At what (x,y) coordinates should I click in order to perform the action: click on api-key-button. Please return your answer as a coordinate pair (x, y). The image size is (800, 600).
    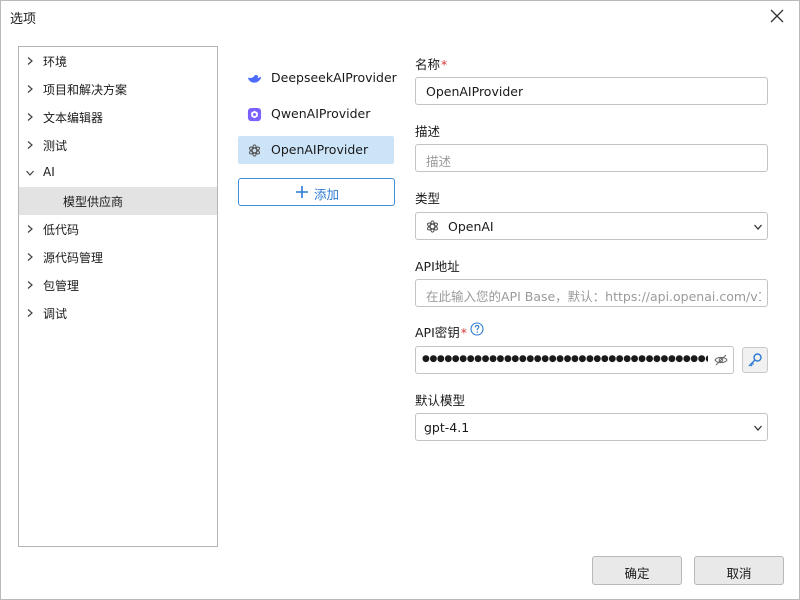
    Looking at the image, I should click on (755, 360).